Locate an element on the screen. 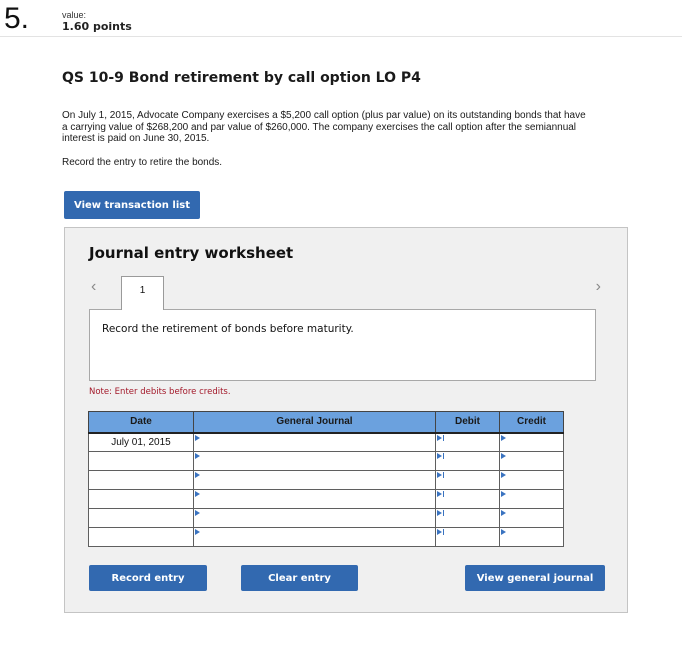 Image resolution: width=682 pixels, height=670 pixels. entry-note: Note: Enter debits before credits. is located at coordinates (160, 392).